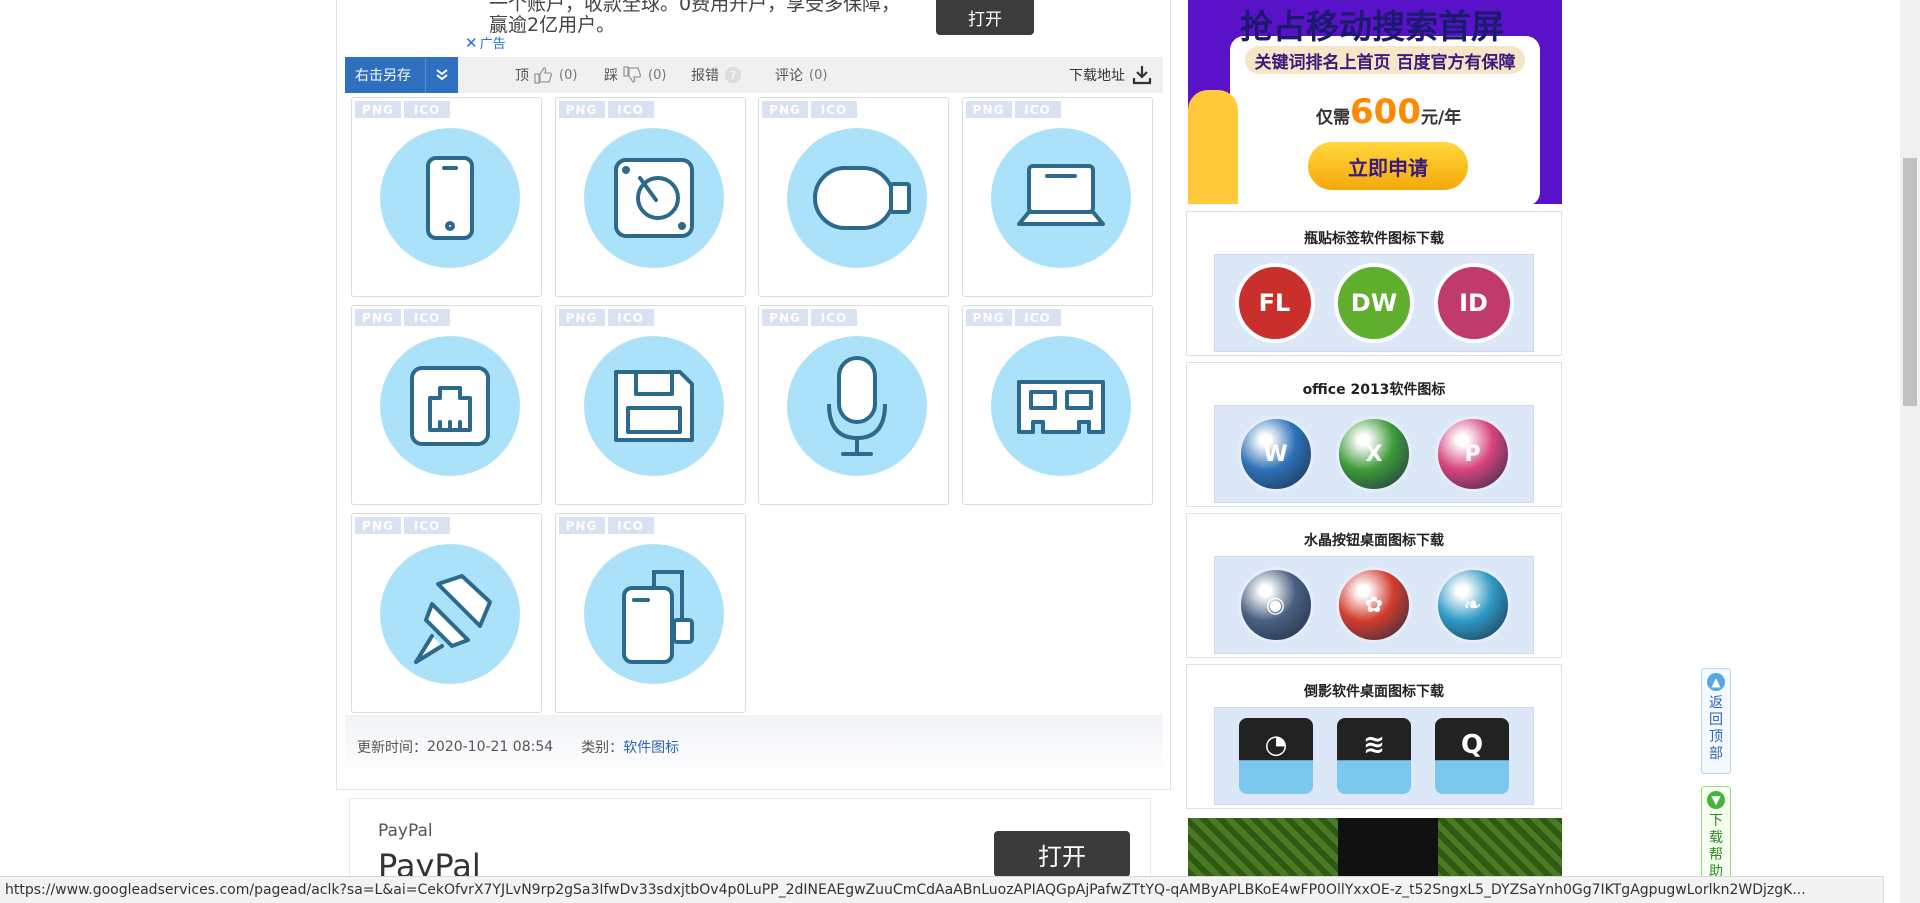 Image resolution: width=1920 pixels, height=903 pixels. I want to click on top-ad-text: 一个账户，收款全球。0费用开户，享受多保障，赢逾2亿用户。, so click(695, 18).